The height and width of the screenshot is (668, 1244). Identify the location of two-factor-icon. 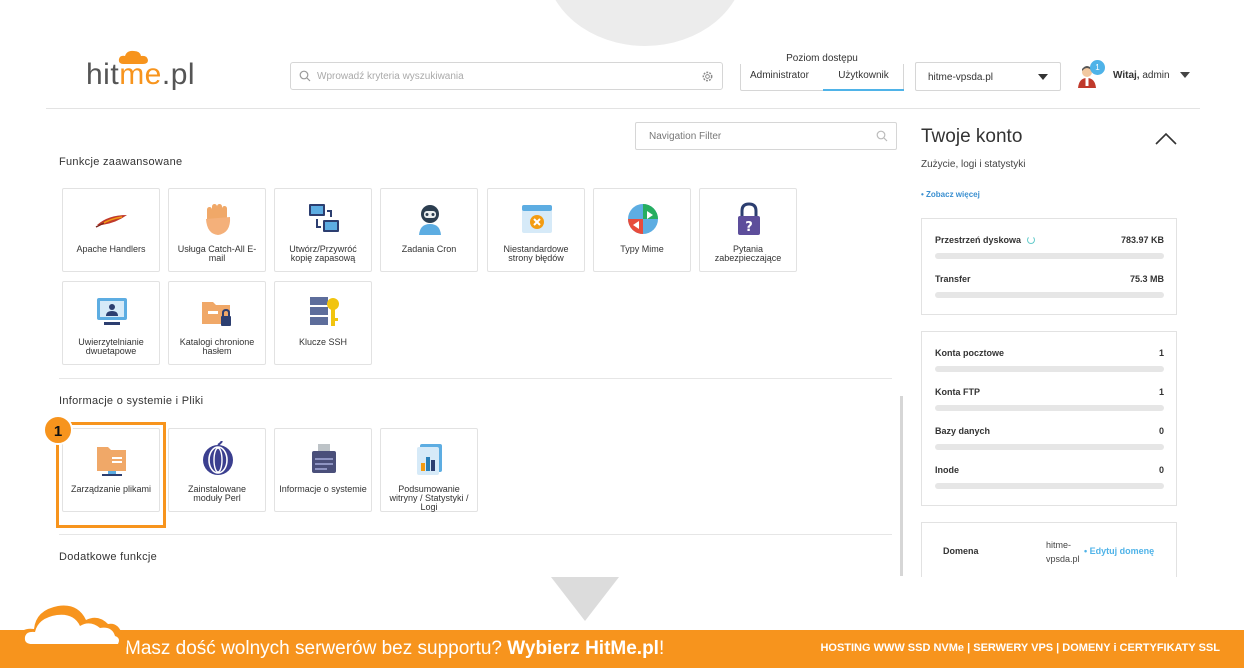
(112, 311).